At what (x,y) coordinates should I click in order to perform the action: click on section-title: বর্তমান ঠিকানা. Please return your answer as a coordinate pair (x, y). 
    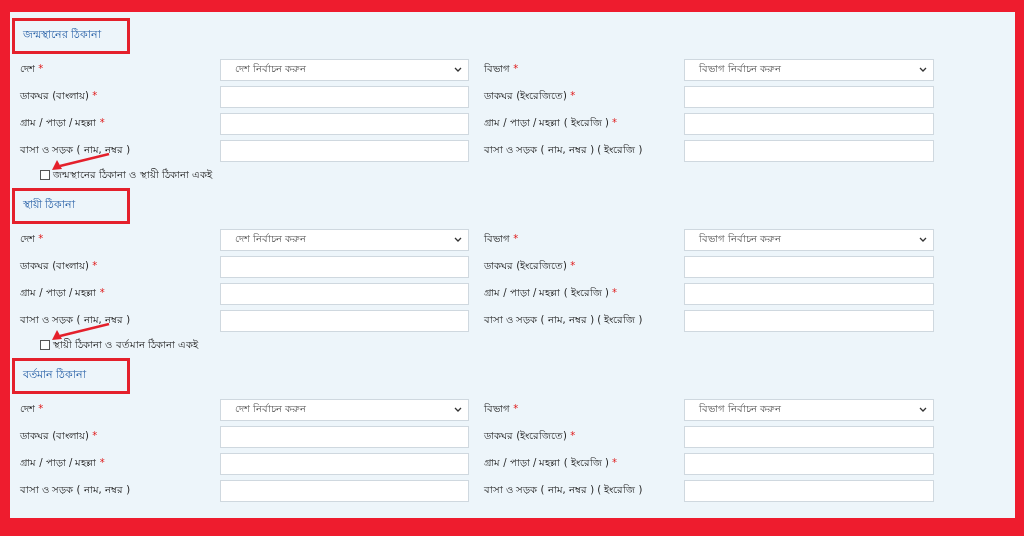
    Looking at the image, I should click on (55, 374).